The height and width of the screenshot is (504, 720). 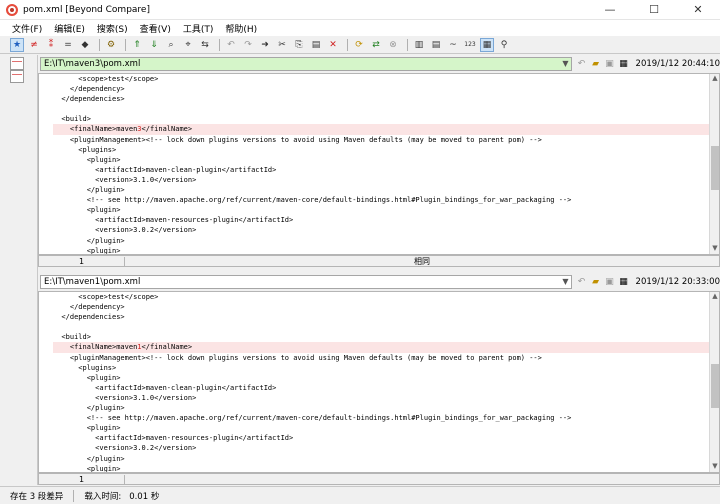 I want to click on stop-icon: ⊗, so click(x=393, y=45).